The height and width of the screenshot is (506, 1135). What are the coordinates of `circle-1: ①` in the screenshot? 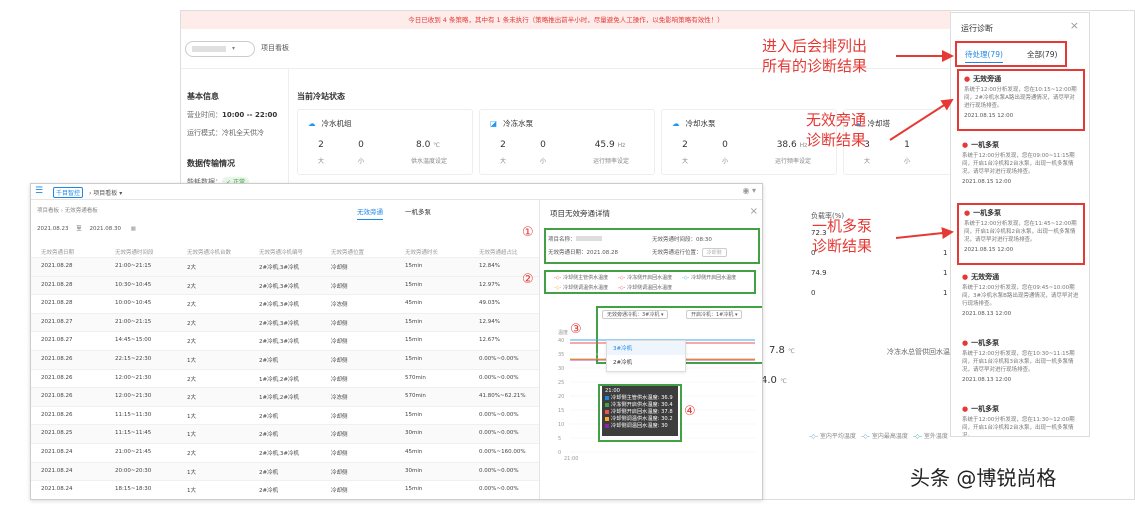 It's located at (528, 232).